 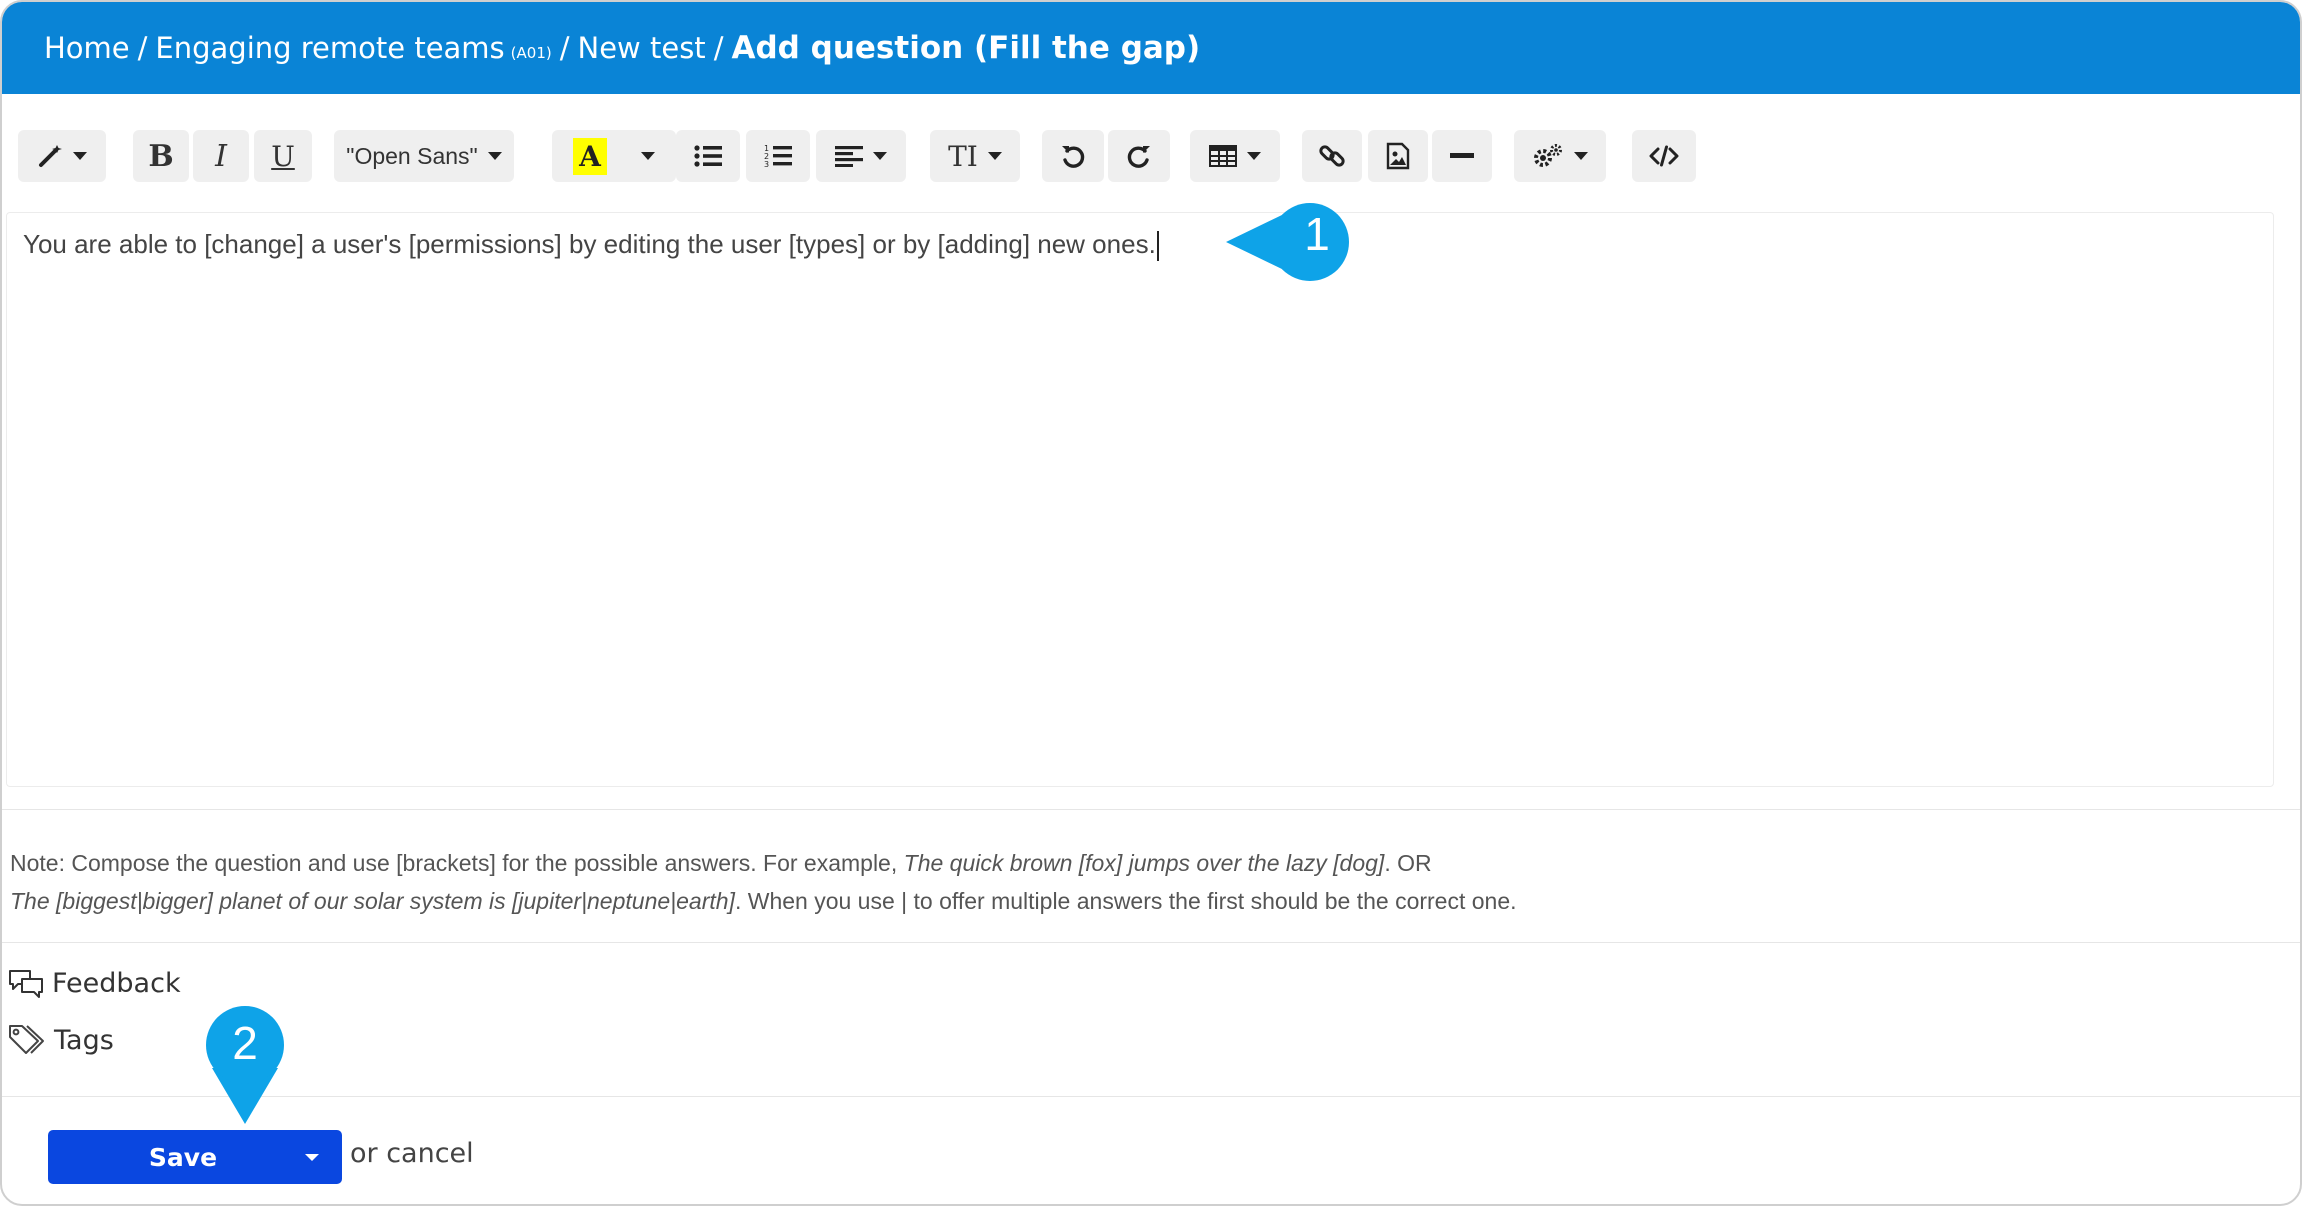 What do you see at coordinates (531, 53) in the screenshot?
I see `breadcrumb-course-code: (A01)` at bounding box center [531, 53].